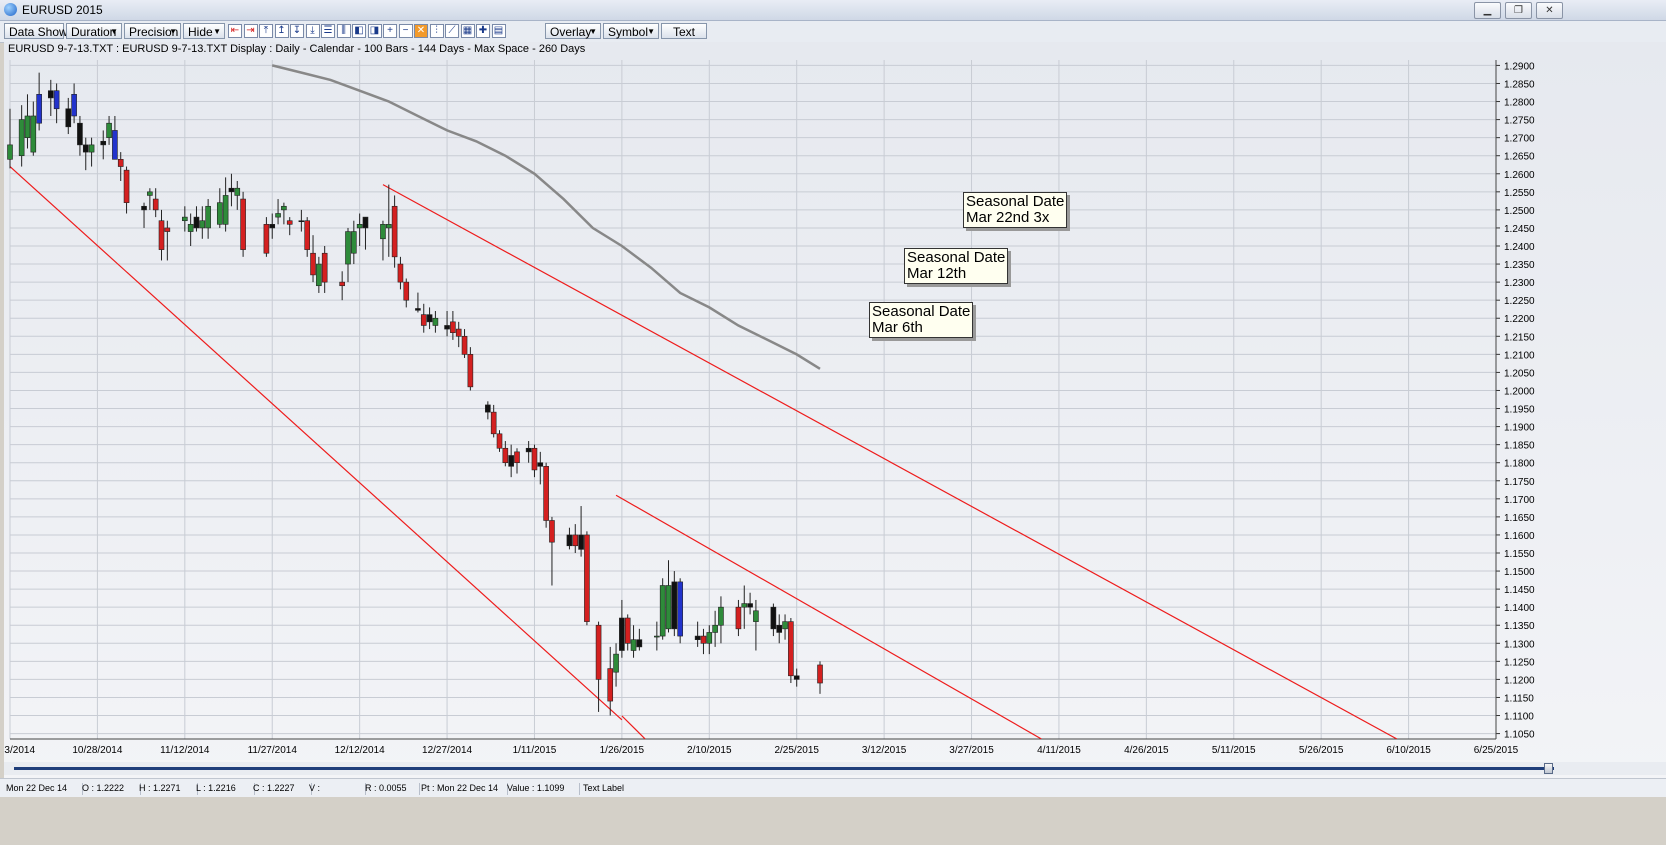 The width and height of the screenshot is (1666, 845). Describe the element at coordinates (1519, 446) in the screenshot. I see `y-tick-label: 1.1850` at that location.